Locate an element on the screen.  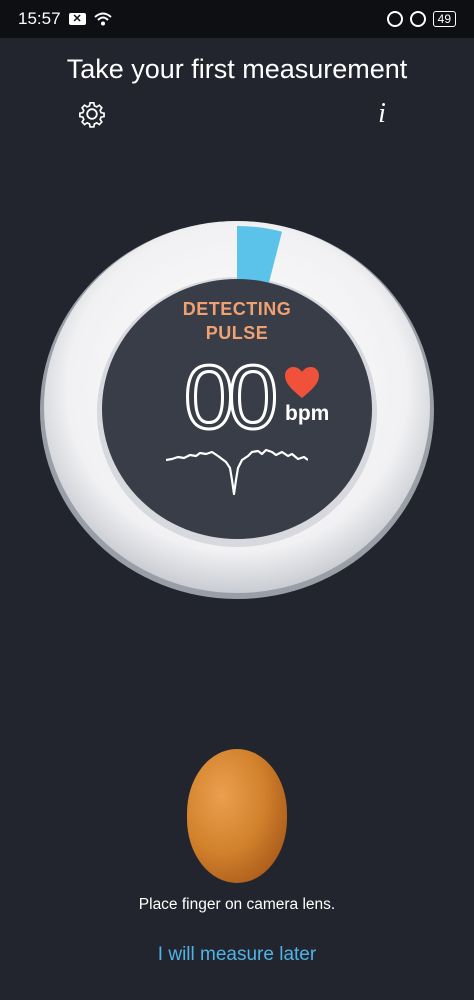
page-title: Take your first measurement is located at coordinates (237, 69).